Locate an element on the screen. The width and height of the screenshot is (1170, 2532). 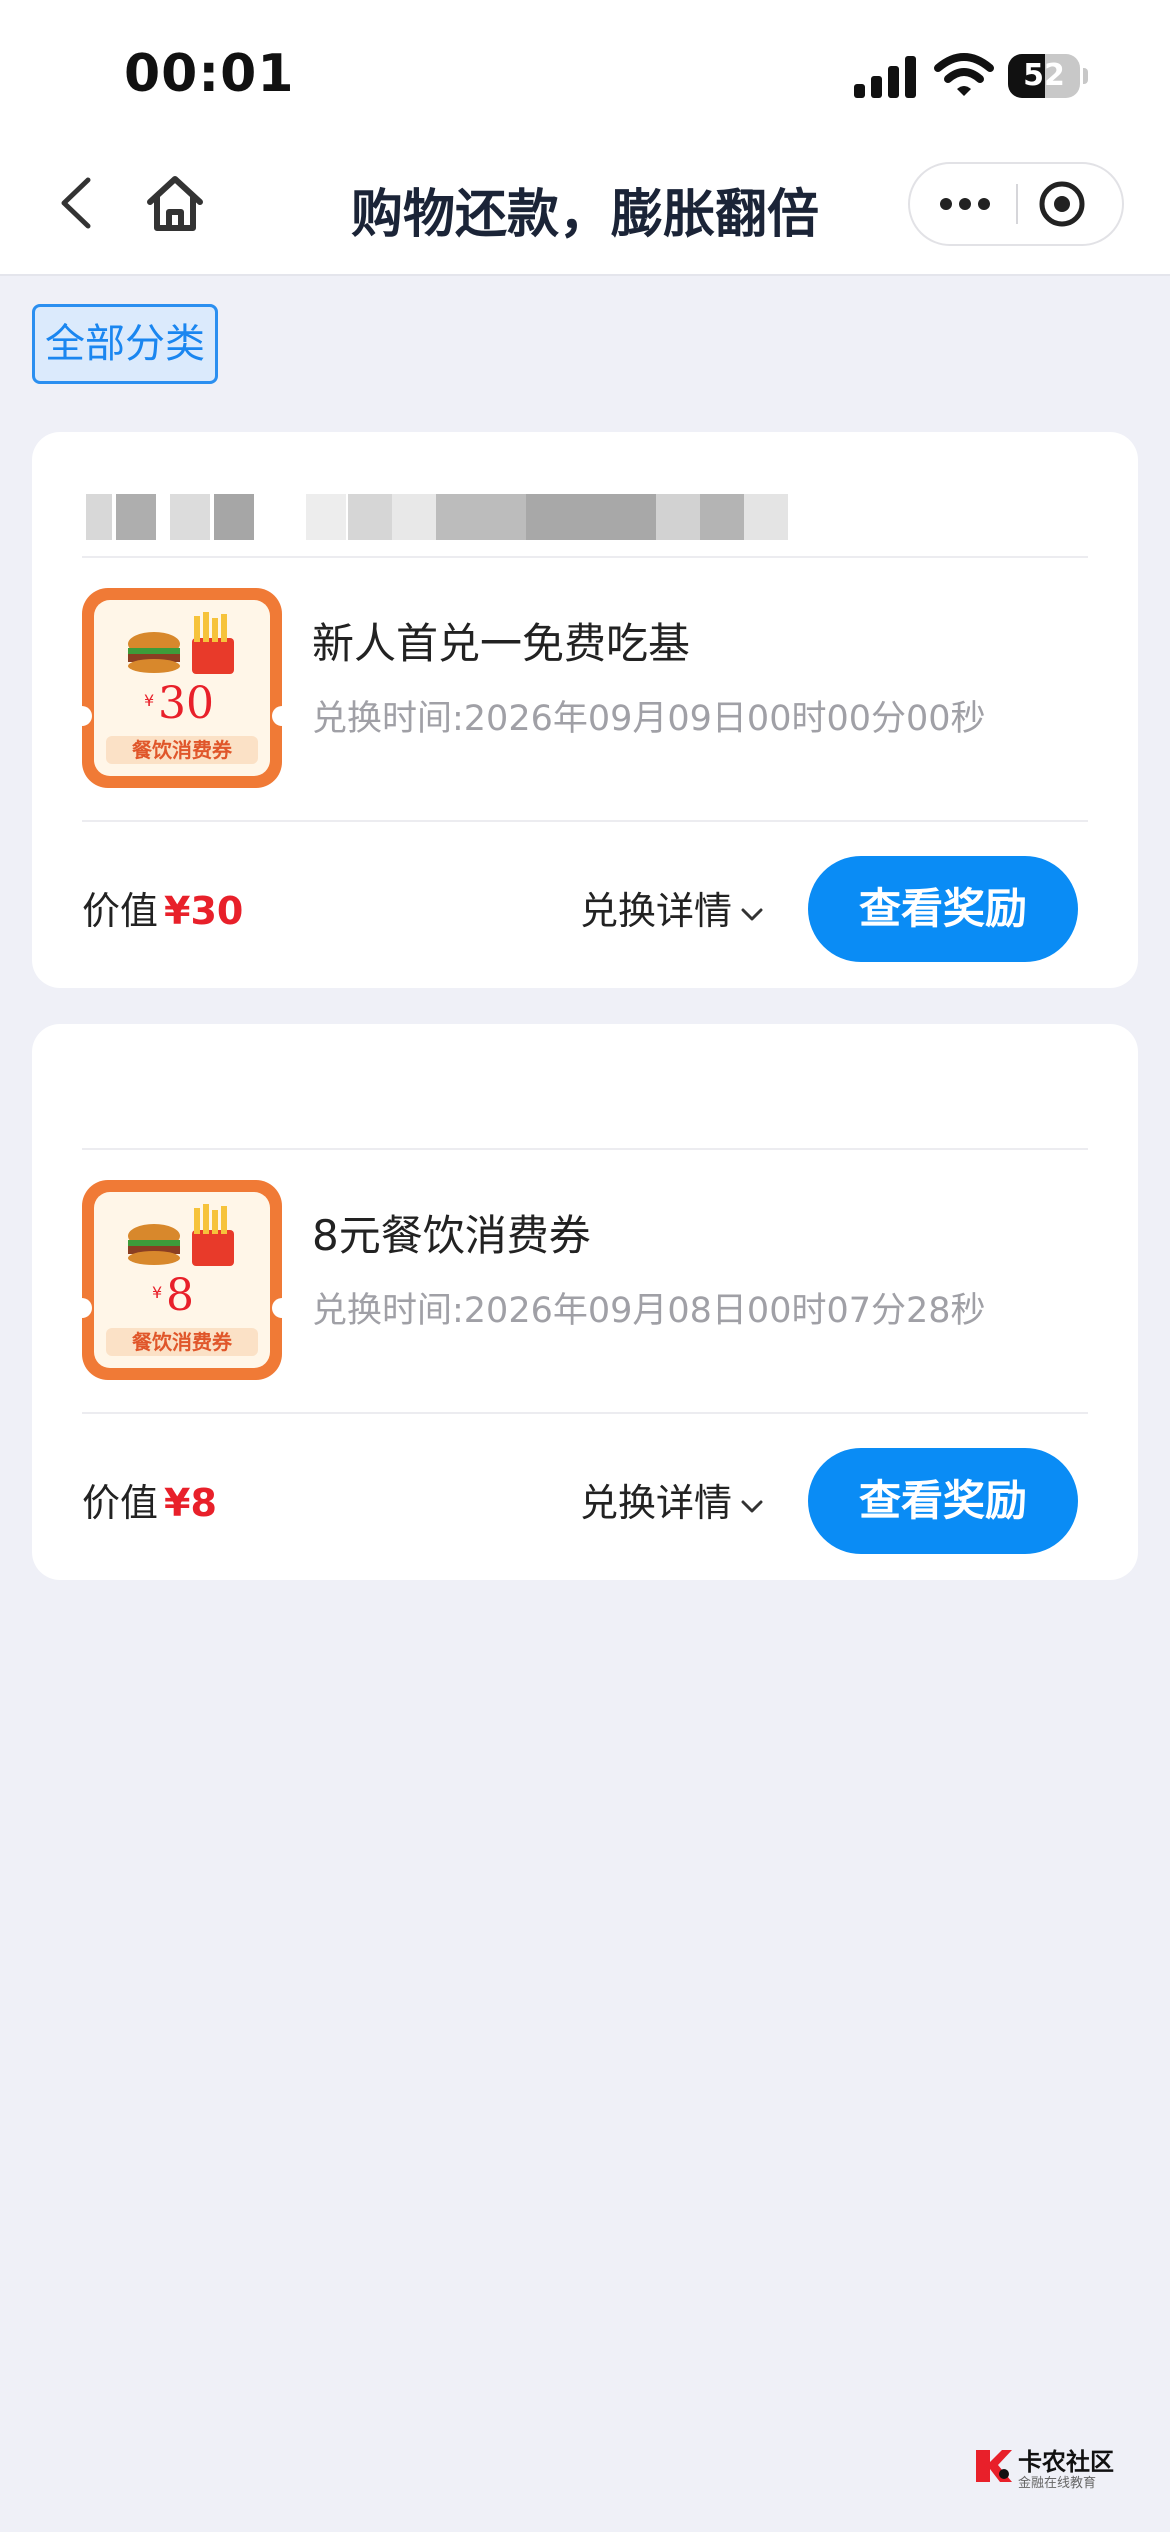
coupon-badge-image: ¥ 30 餐饮消费券 is located at coordinates (182, 688).